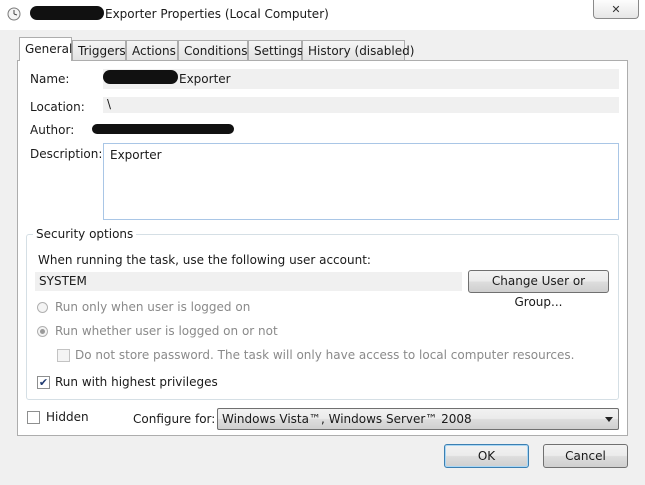  I want to click on redacted-title-prefix, so click(67, 13).